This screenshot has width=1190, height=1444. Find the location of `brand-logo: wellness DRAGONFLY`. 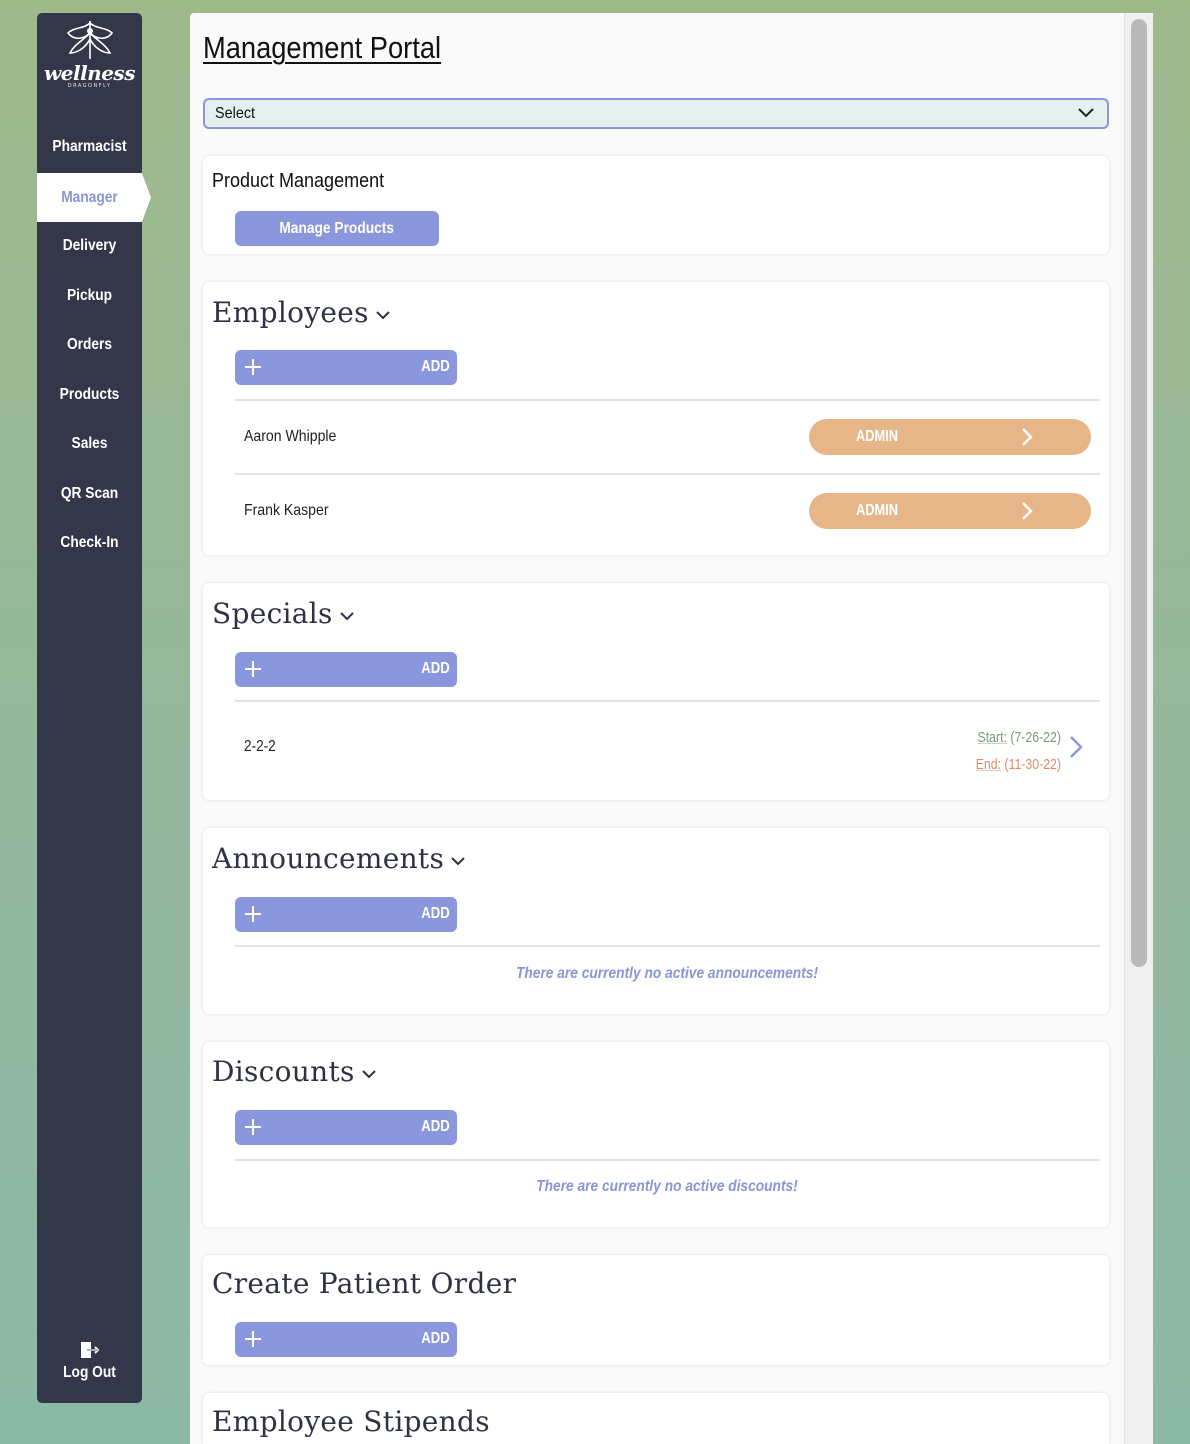

brand-logo: wellness DRAGONFLY is located at coordinates (89, 64).